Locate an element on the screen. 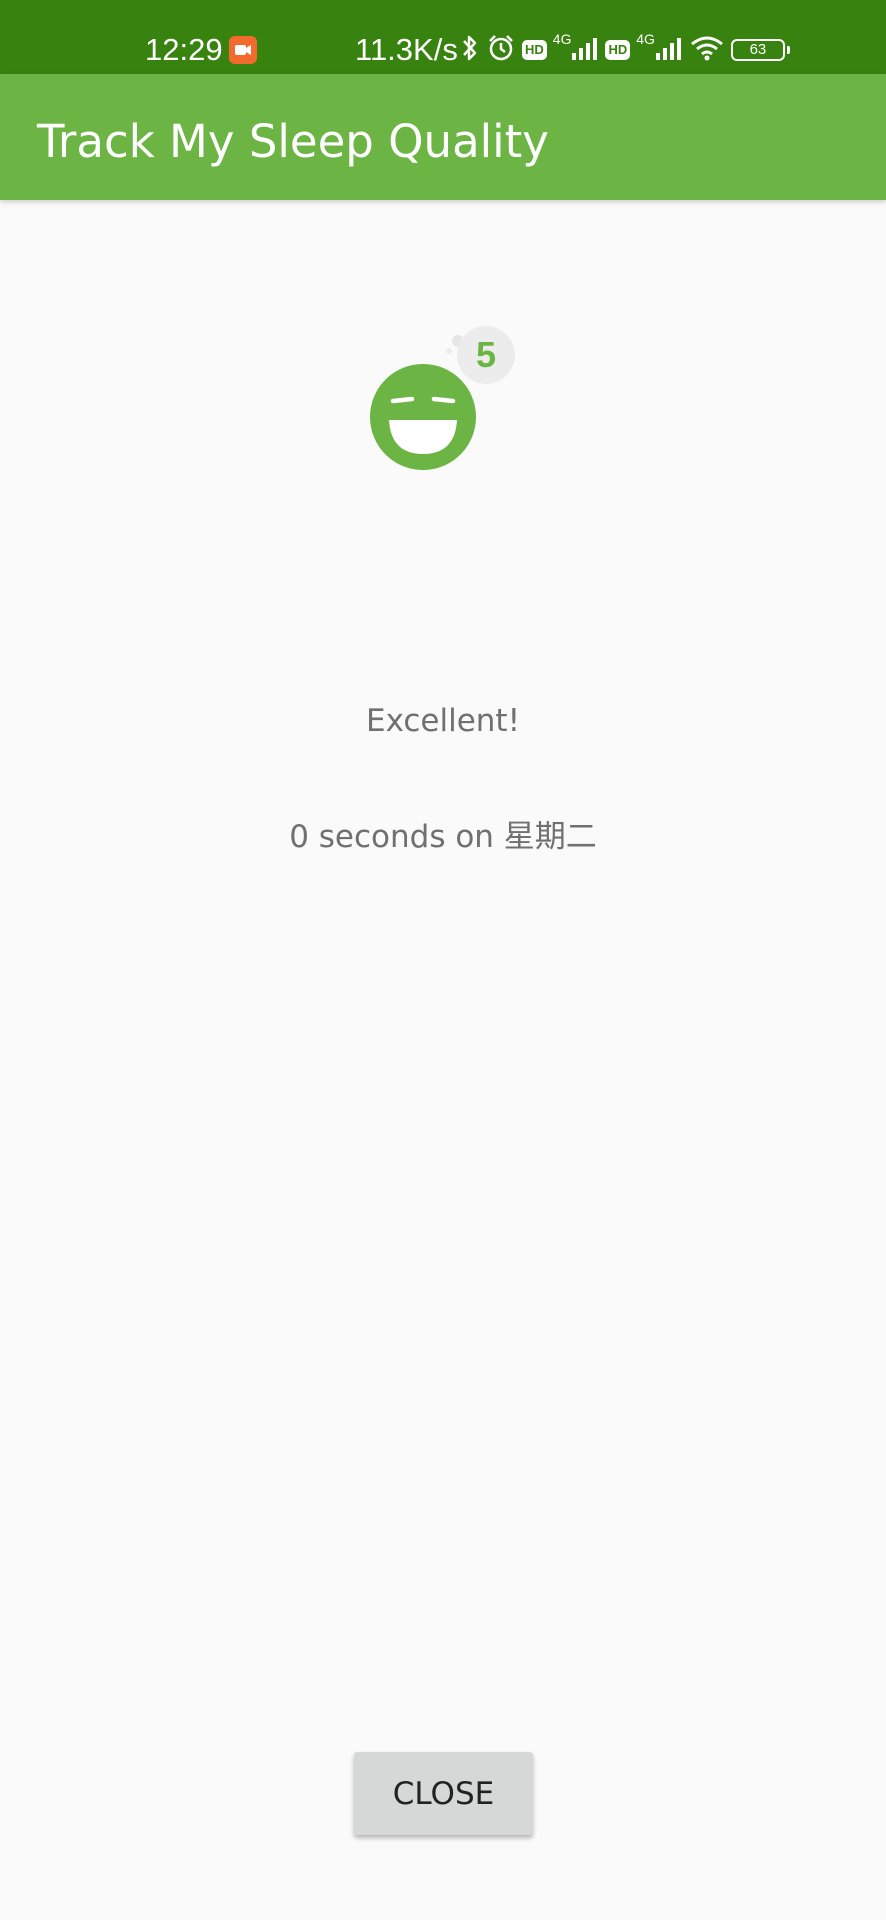  laughing-face-icon: 5 is located at coordinates (445, 400).